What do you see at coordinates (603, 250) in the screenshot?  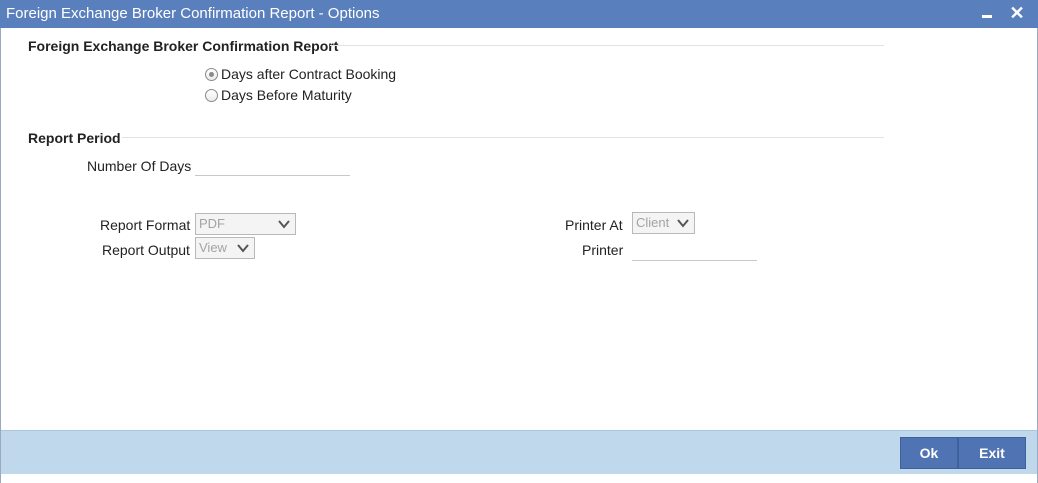 I see `printer-label: Printer` at bounding box center [603, 250].